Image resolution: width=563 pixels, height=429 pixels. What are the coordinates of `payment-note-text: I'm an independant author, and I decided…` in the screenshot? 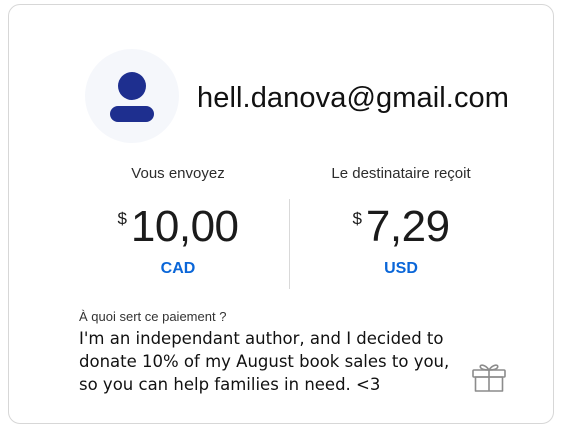 It's located at (264, 361).